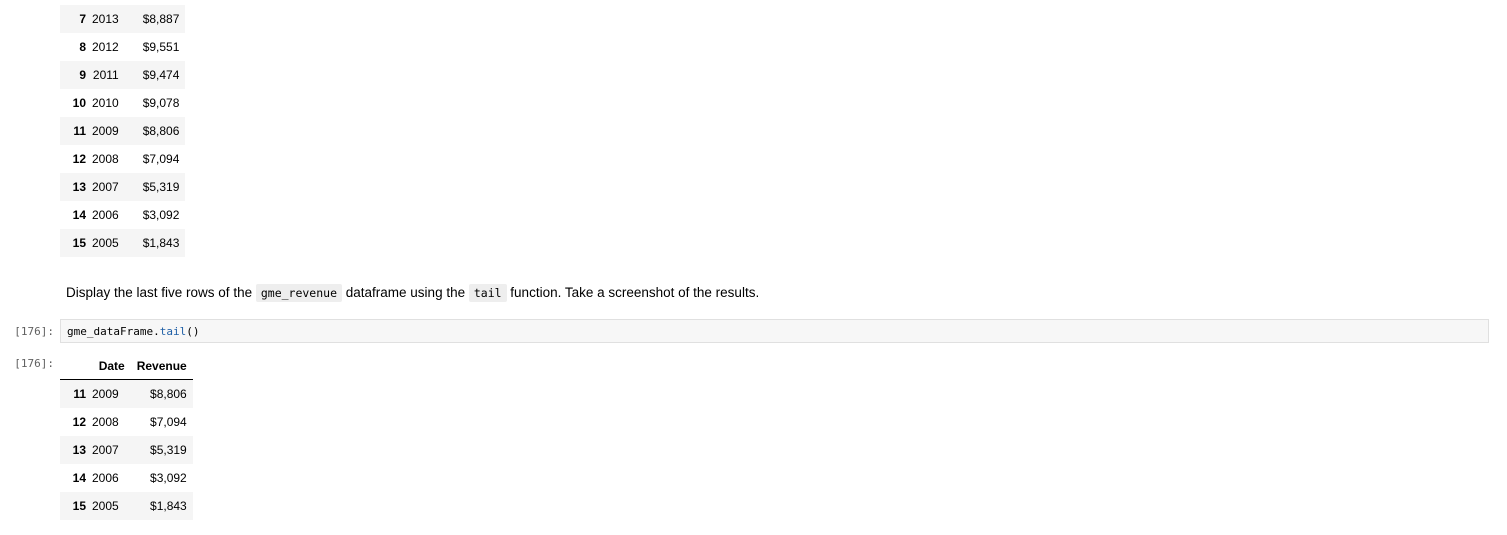  What do you see at coordinates (111, 366) in the screenshot?
I see `column-header-date: Date` at bounding box center [111, 366].